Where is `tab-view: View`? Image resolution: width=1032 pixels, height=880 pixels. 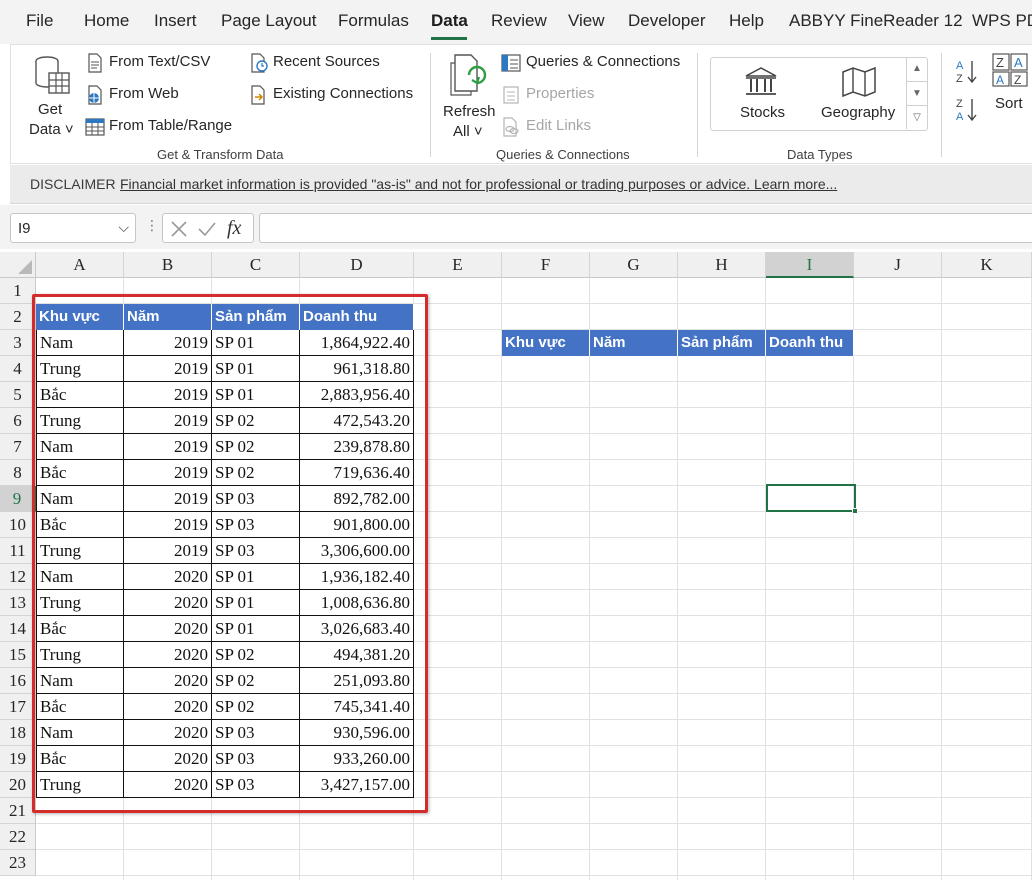 tab-view: View is located at coordinates (586, 21).